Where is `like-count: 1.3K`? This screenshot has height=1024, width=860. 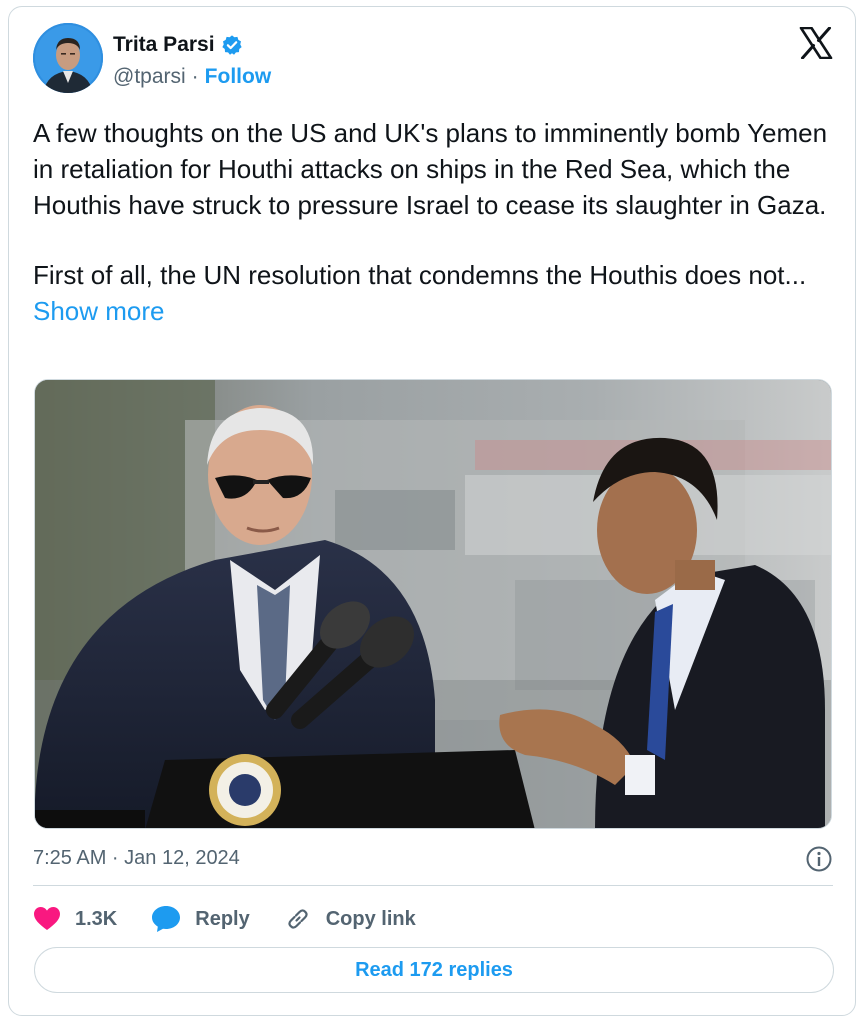 like-count: 1.3K is located at coordinates (96, 918).